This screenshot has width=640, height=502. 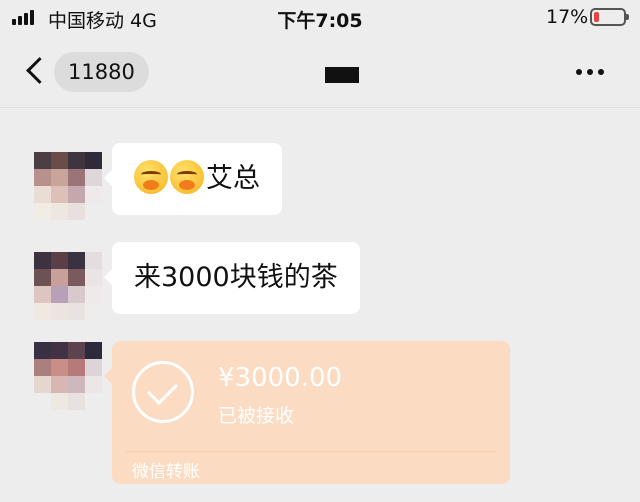 I want to click on nav-divider, so click(x=320, y=107).